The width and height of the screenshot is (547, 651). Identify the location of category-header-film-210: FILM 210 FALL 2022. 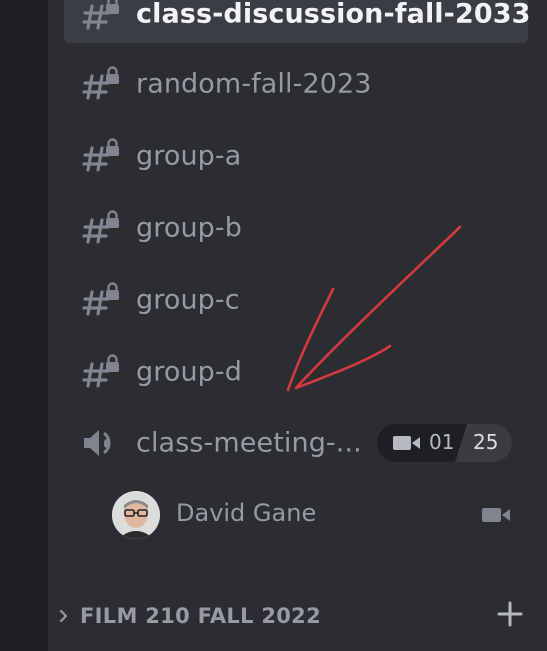
(297, 616).